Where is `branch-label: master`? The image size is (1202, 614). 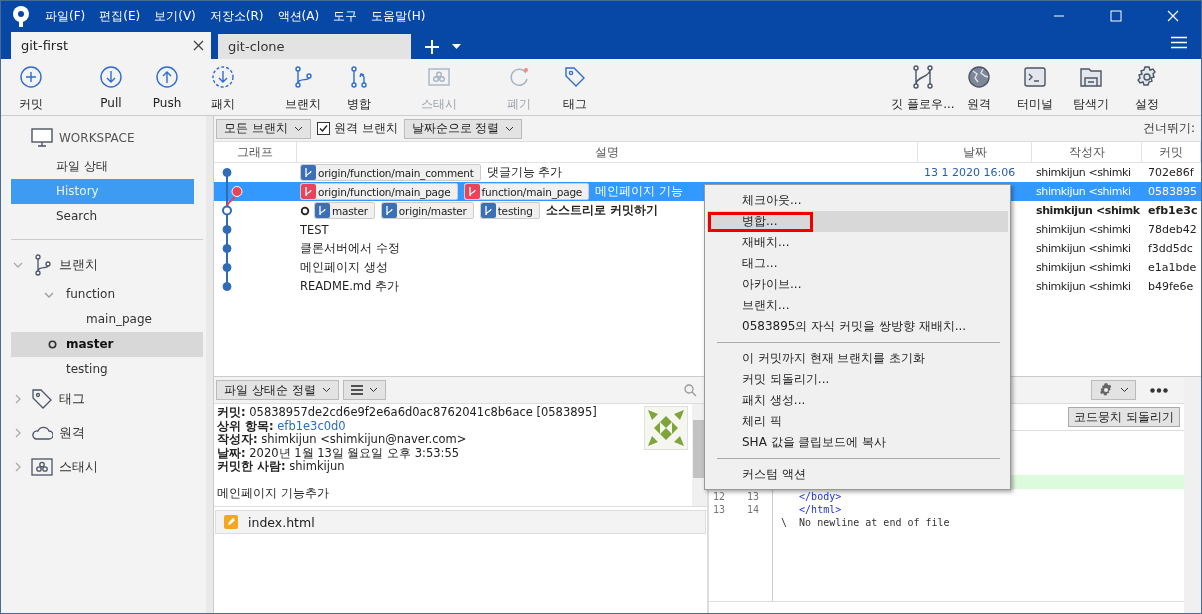 branch-label: master is located at coordinates (344, 210).